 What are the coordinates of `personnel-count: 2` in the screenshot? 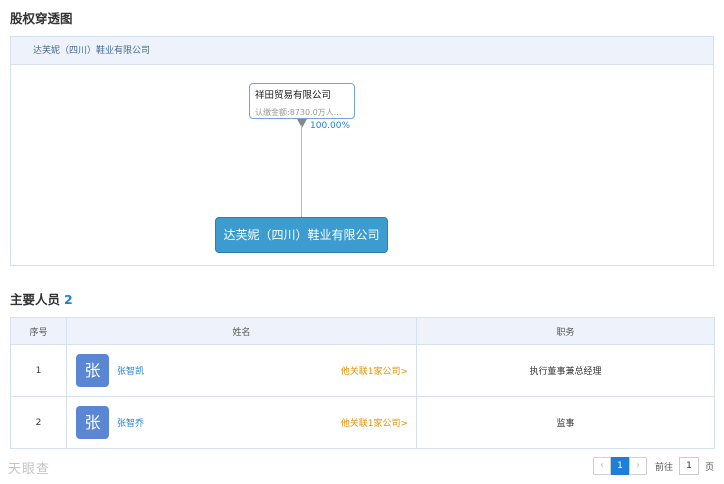 It's located at (68, 299).